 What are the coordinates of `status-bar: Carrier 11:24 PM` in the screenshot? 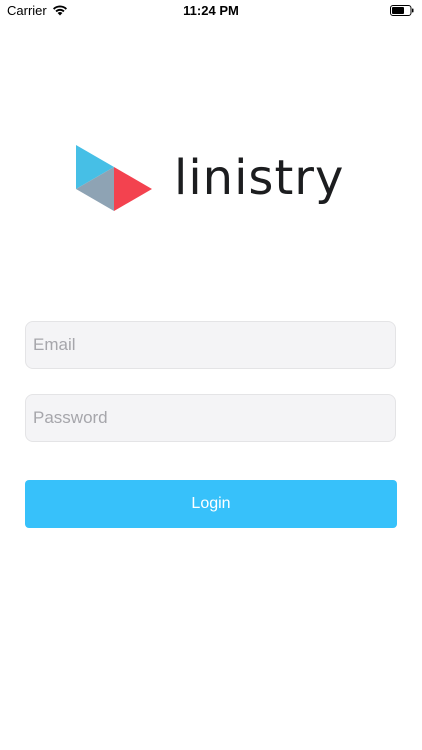 It's located at (211, 11).